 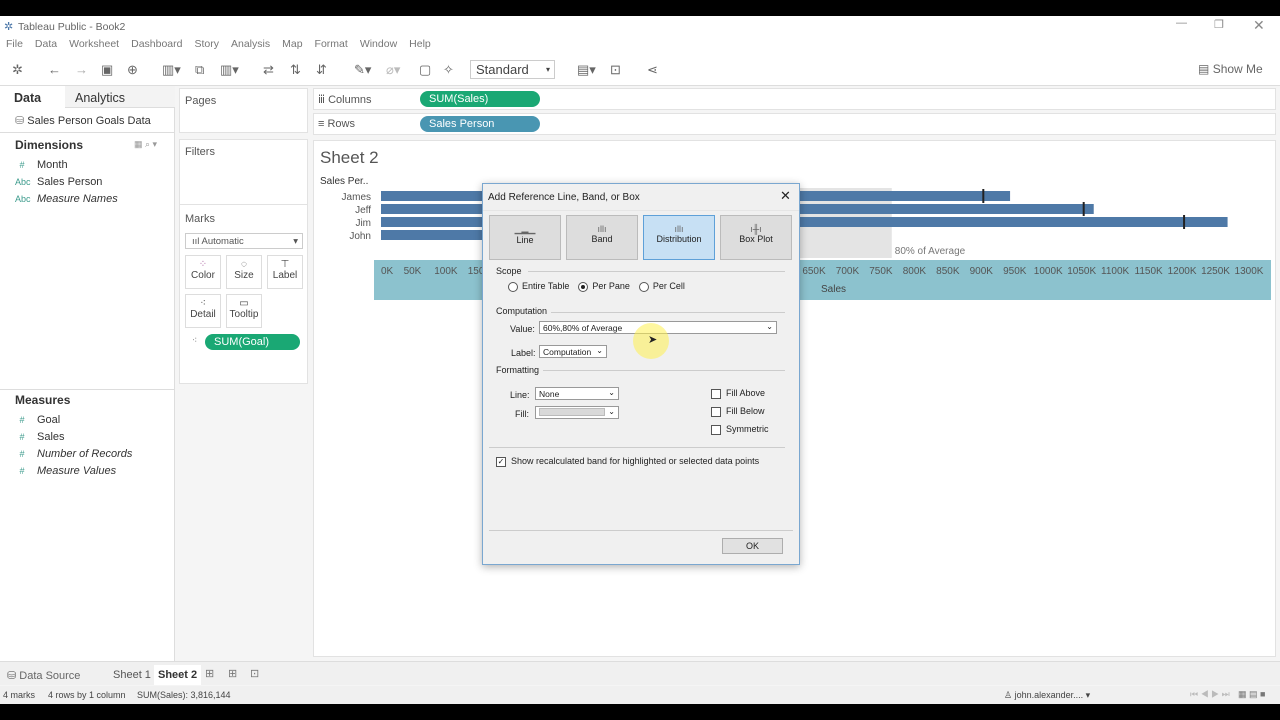 What do you see at coordinates (203, 272) in the screenshot?
I see `color-button: ⁘ Color` at bounding box center [203, 272].